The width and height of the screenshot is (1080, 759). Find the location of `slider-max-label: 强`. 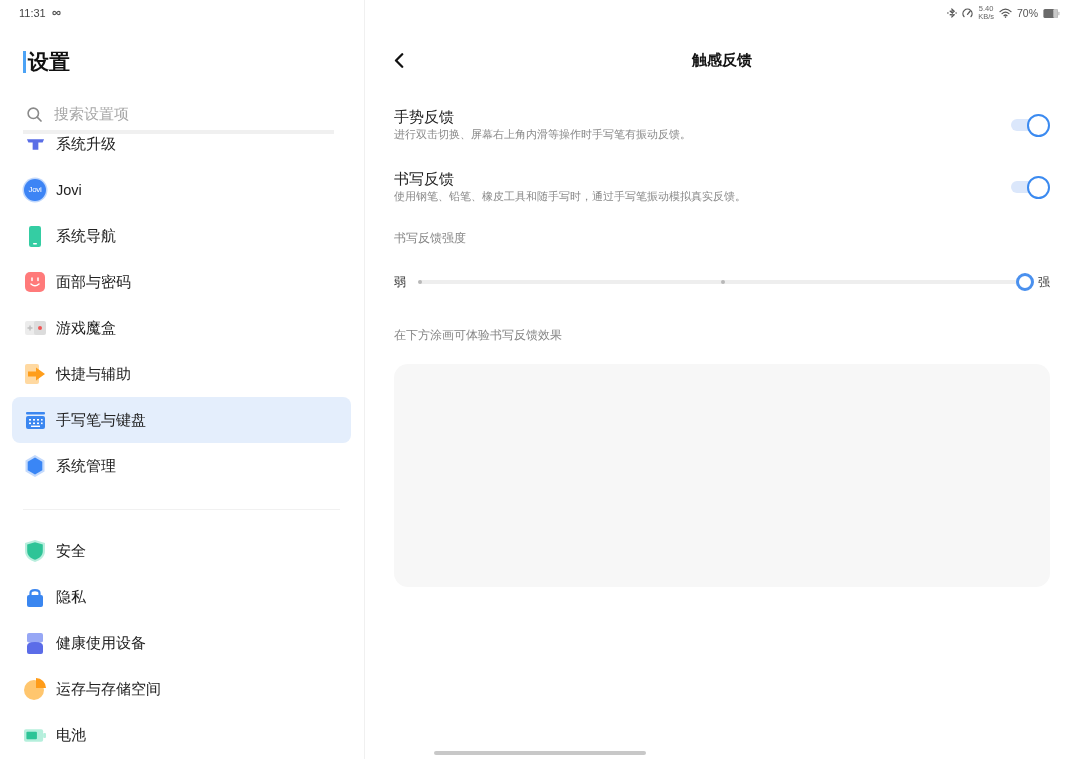

slider-max-label: 强 is located at coordinates (1044, 282).